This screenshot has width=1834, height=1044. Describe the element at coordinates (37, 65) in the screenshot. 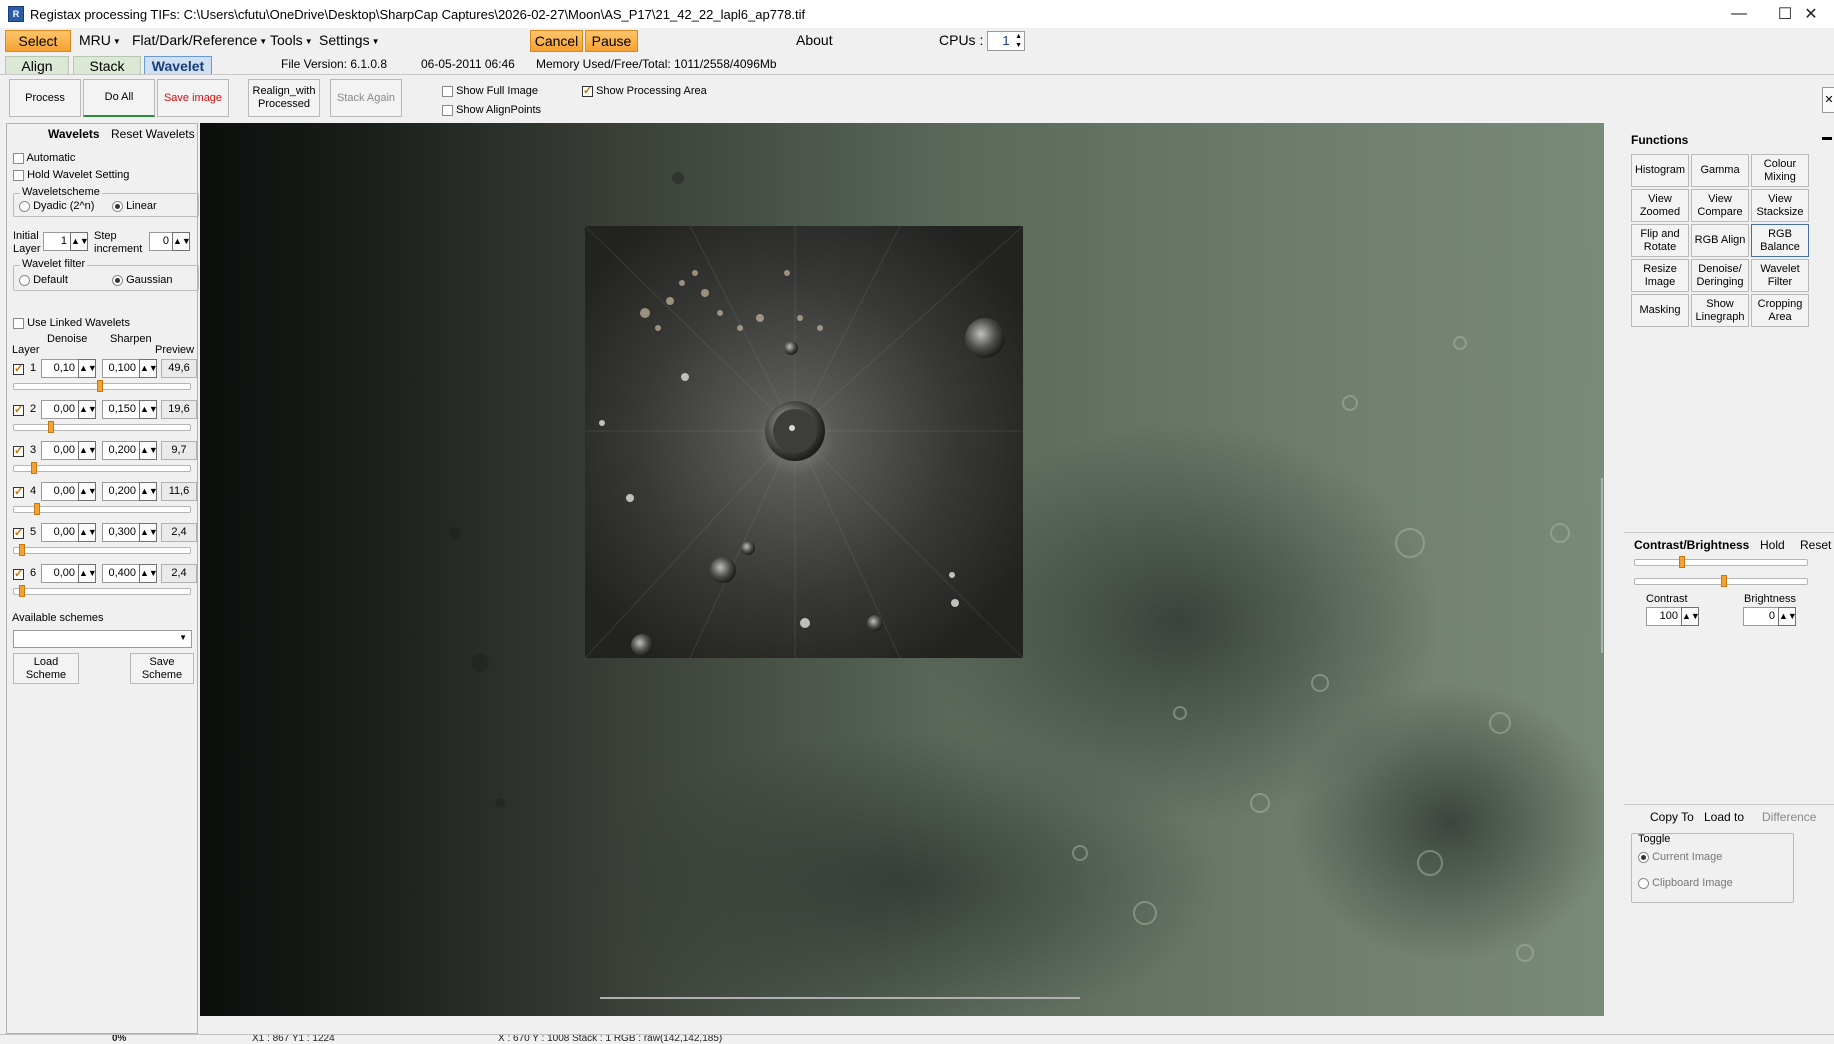

I see `tab-align: Align` at that location.